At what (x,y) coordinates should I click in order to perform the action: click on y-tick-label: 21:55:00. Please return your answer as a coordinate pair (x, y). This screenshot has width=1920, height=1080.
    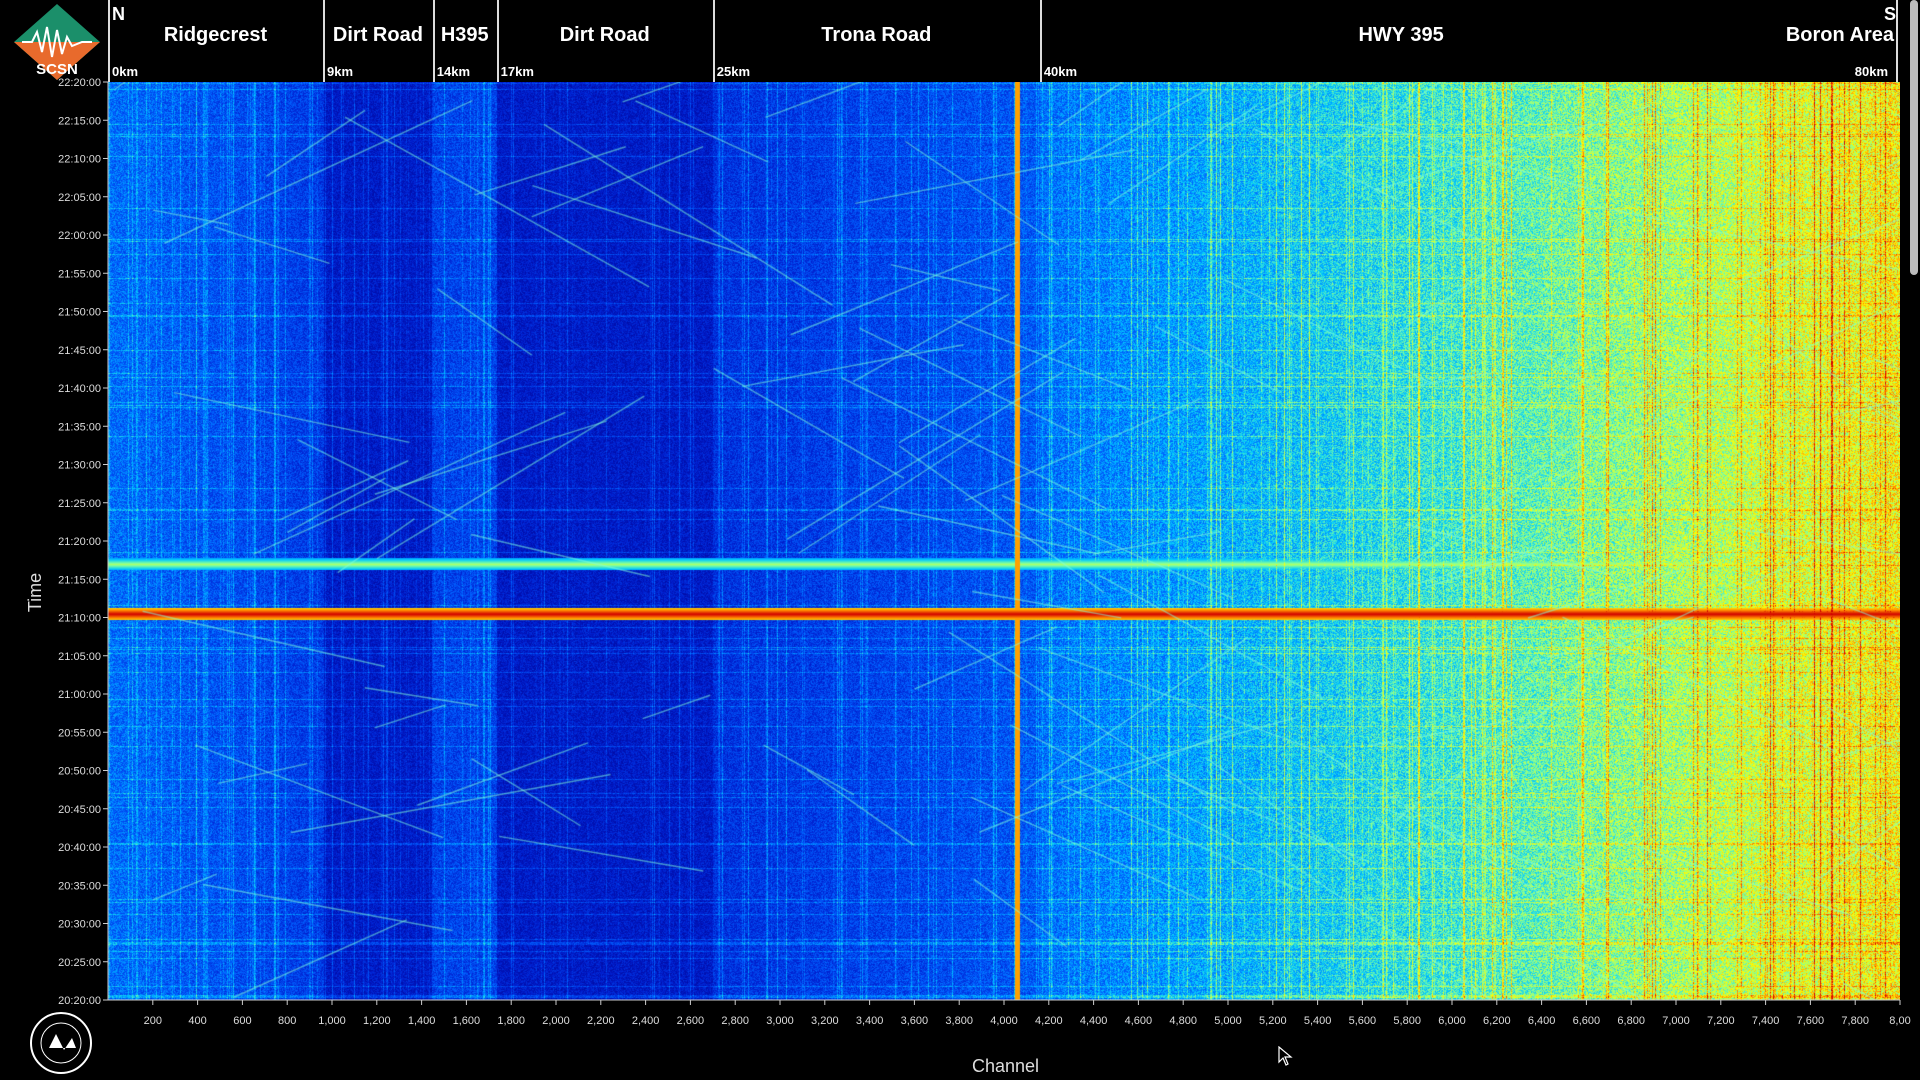
    Looking at the image, I should click on (79, 274).